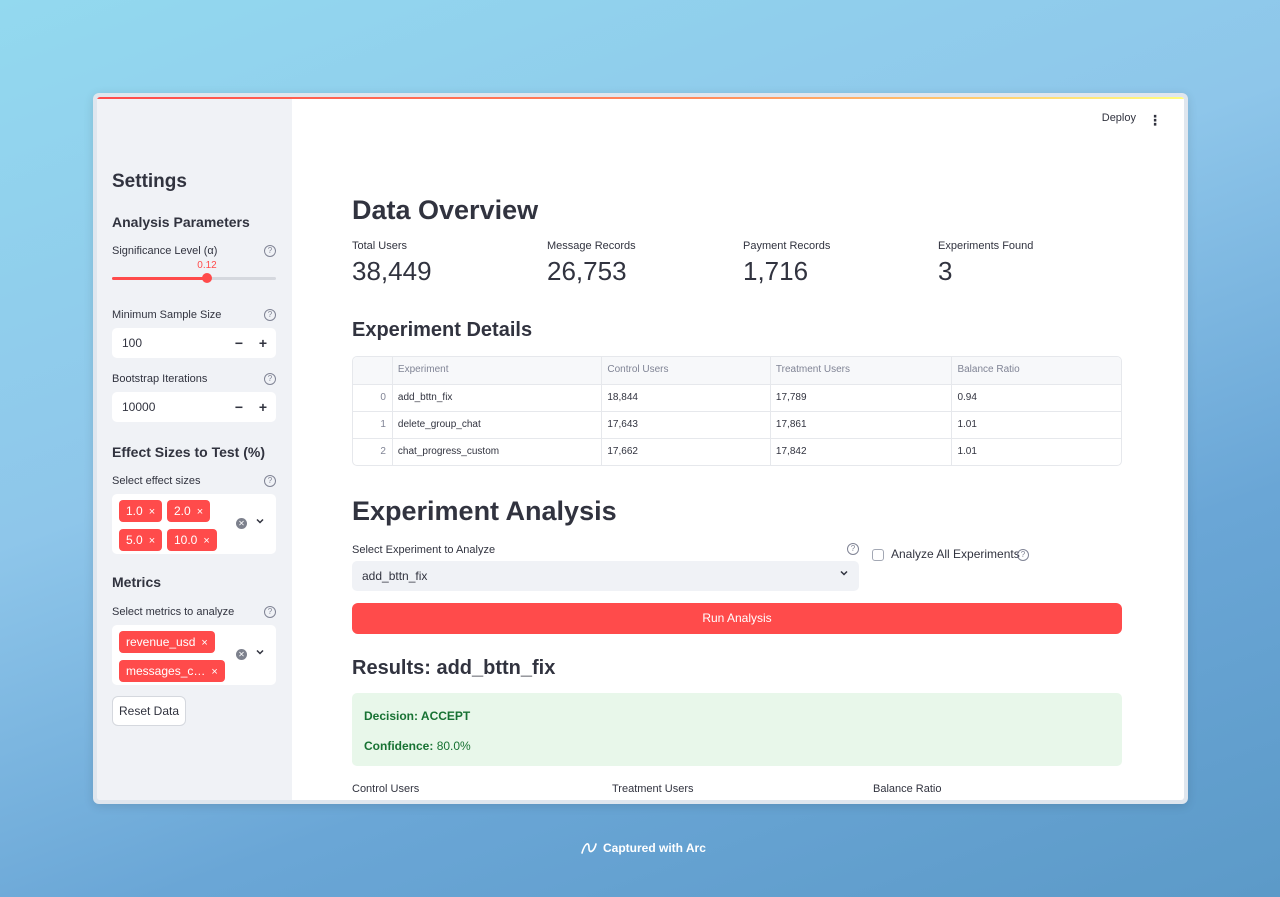 This screenshot has width=1280, height=897. Describe the element at coordinates (383, 397) in the screenshot. I see `row-index: 0` at that location.